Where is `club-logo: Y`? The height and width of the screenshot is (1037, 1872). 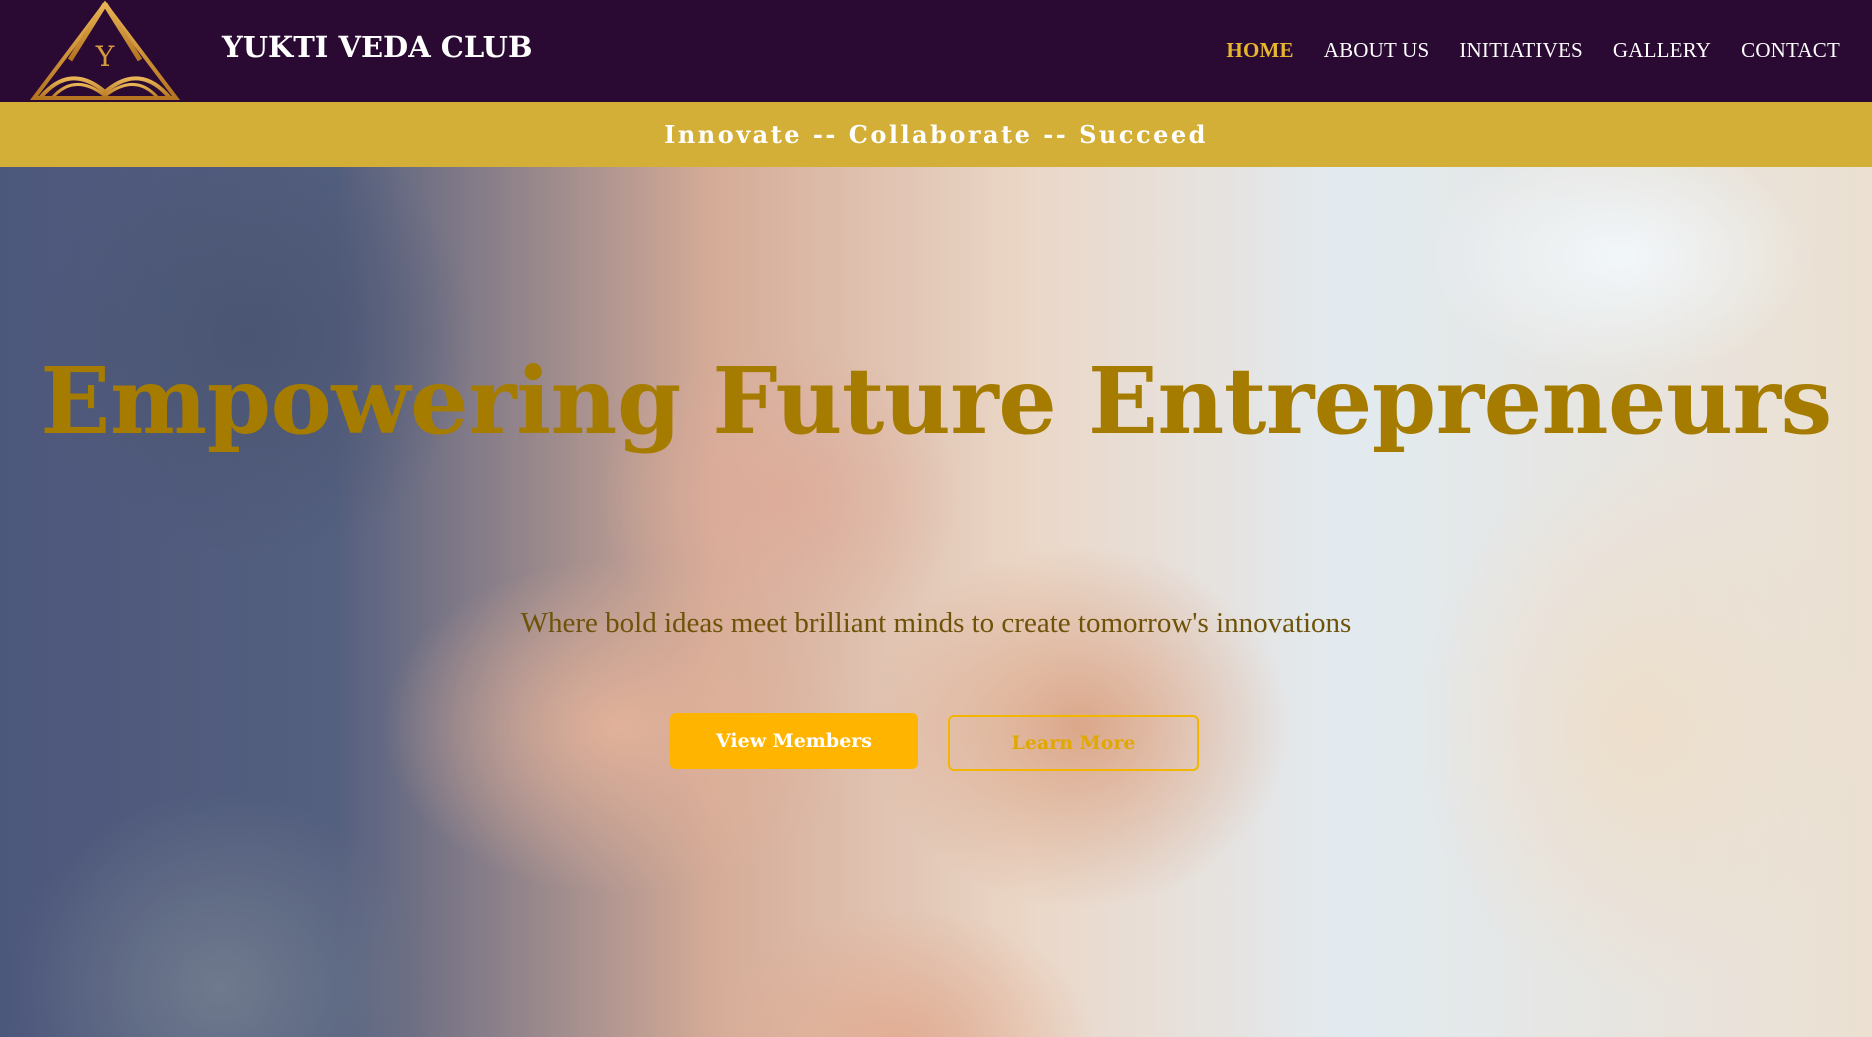 club-logo: Y is located at coordinates (105, 50).